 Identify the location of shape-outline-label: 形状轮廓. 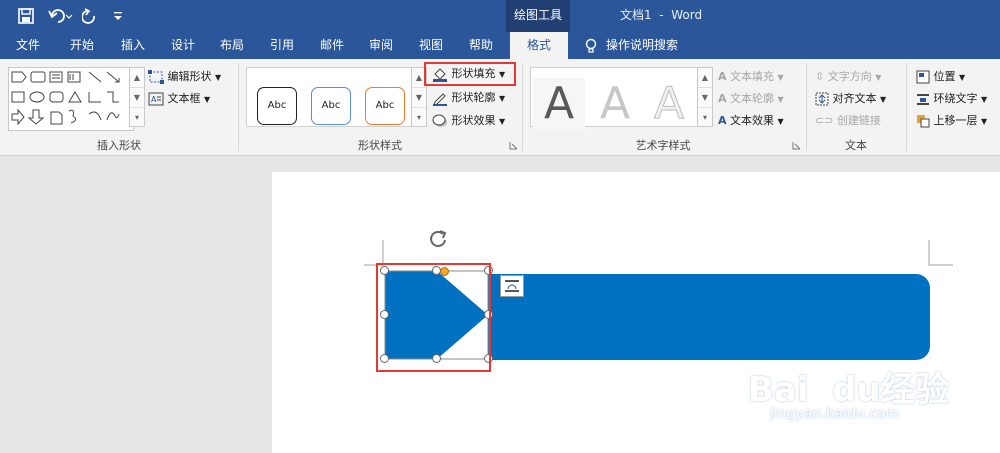
(473, 97).